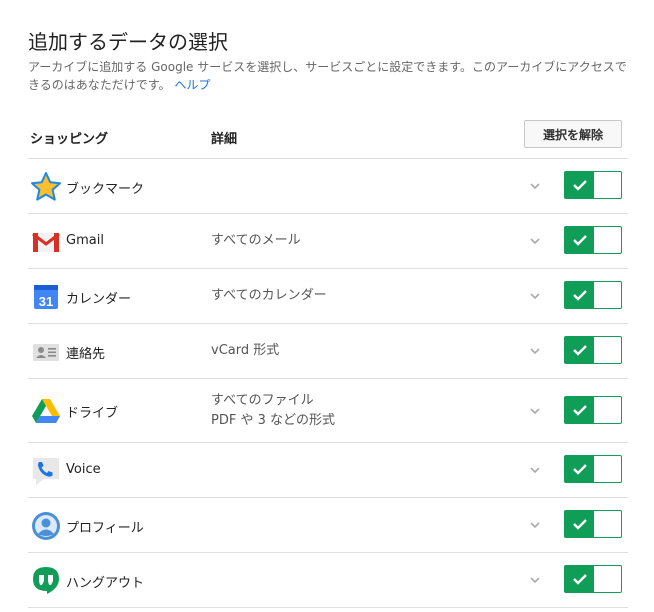  What do you see at coordinates (128, 42) in the screenshot?
I see `page-title: 追加するデータの選択` at bounding box center [128, 42].